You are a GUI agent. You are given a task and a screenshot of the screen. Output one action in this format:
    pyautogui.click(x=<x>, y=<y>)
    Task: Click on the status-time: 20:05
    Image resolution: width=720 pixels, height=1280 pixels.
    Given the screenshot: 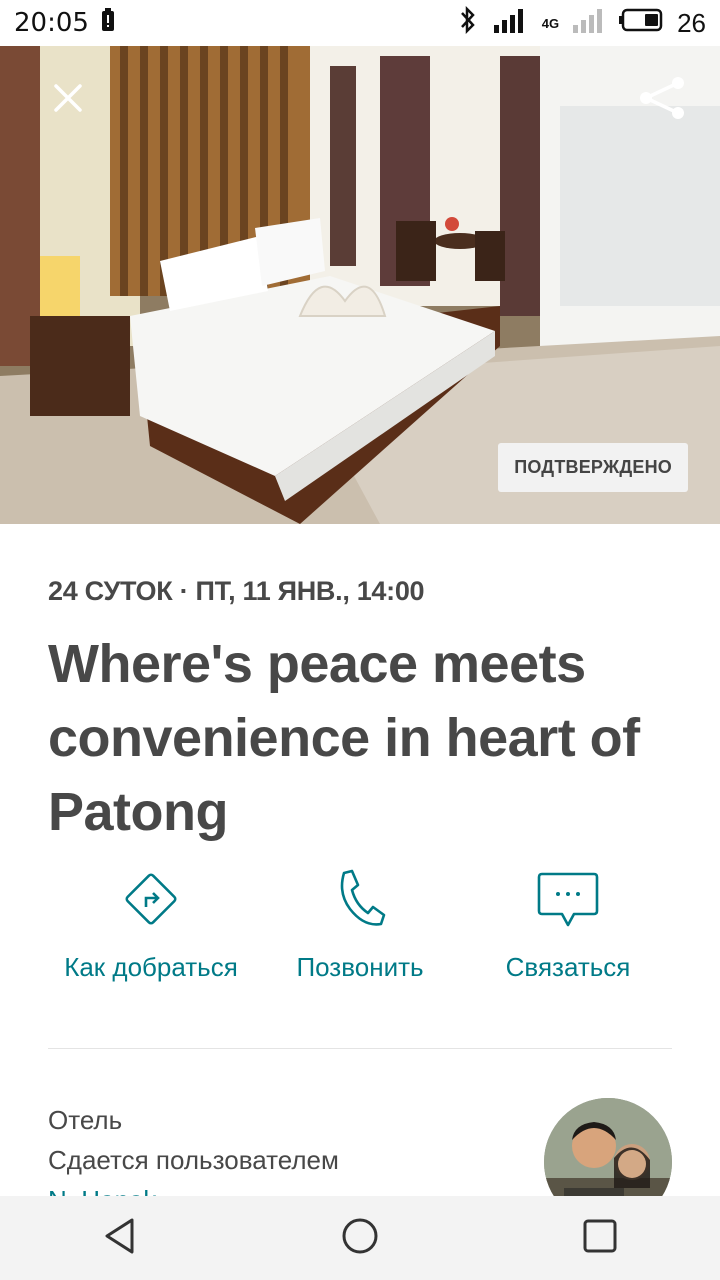 What is the action you would take?
    pyautogui.click(x=51, y=23)
    